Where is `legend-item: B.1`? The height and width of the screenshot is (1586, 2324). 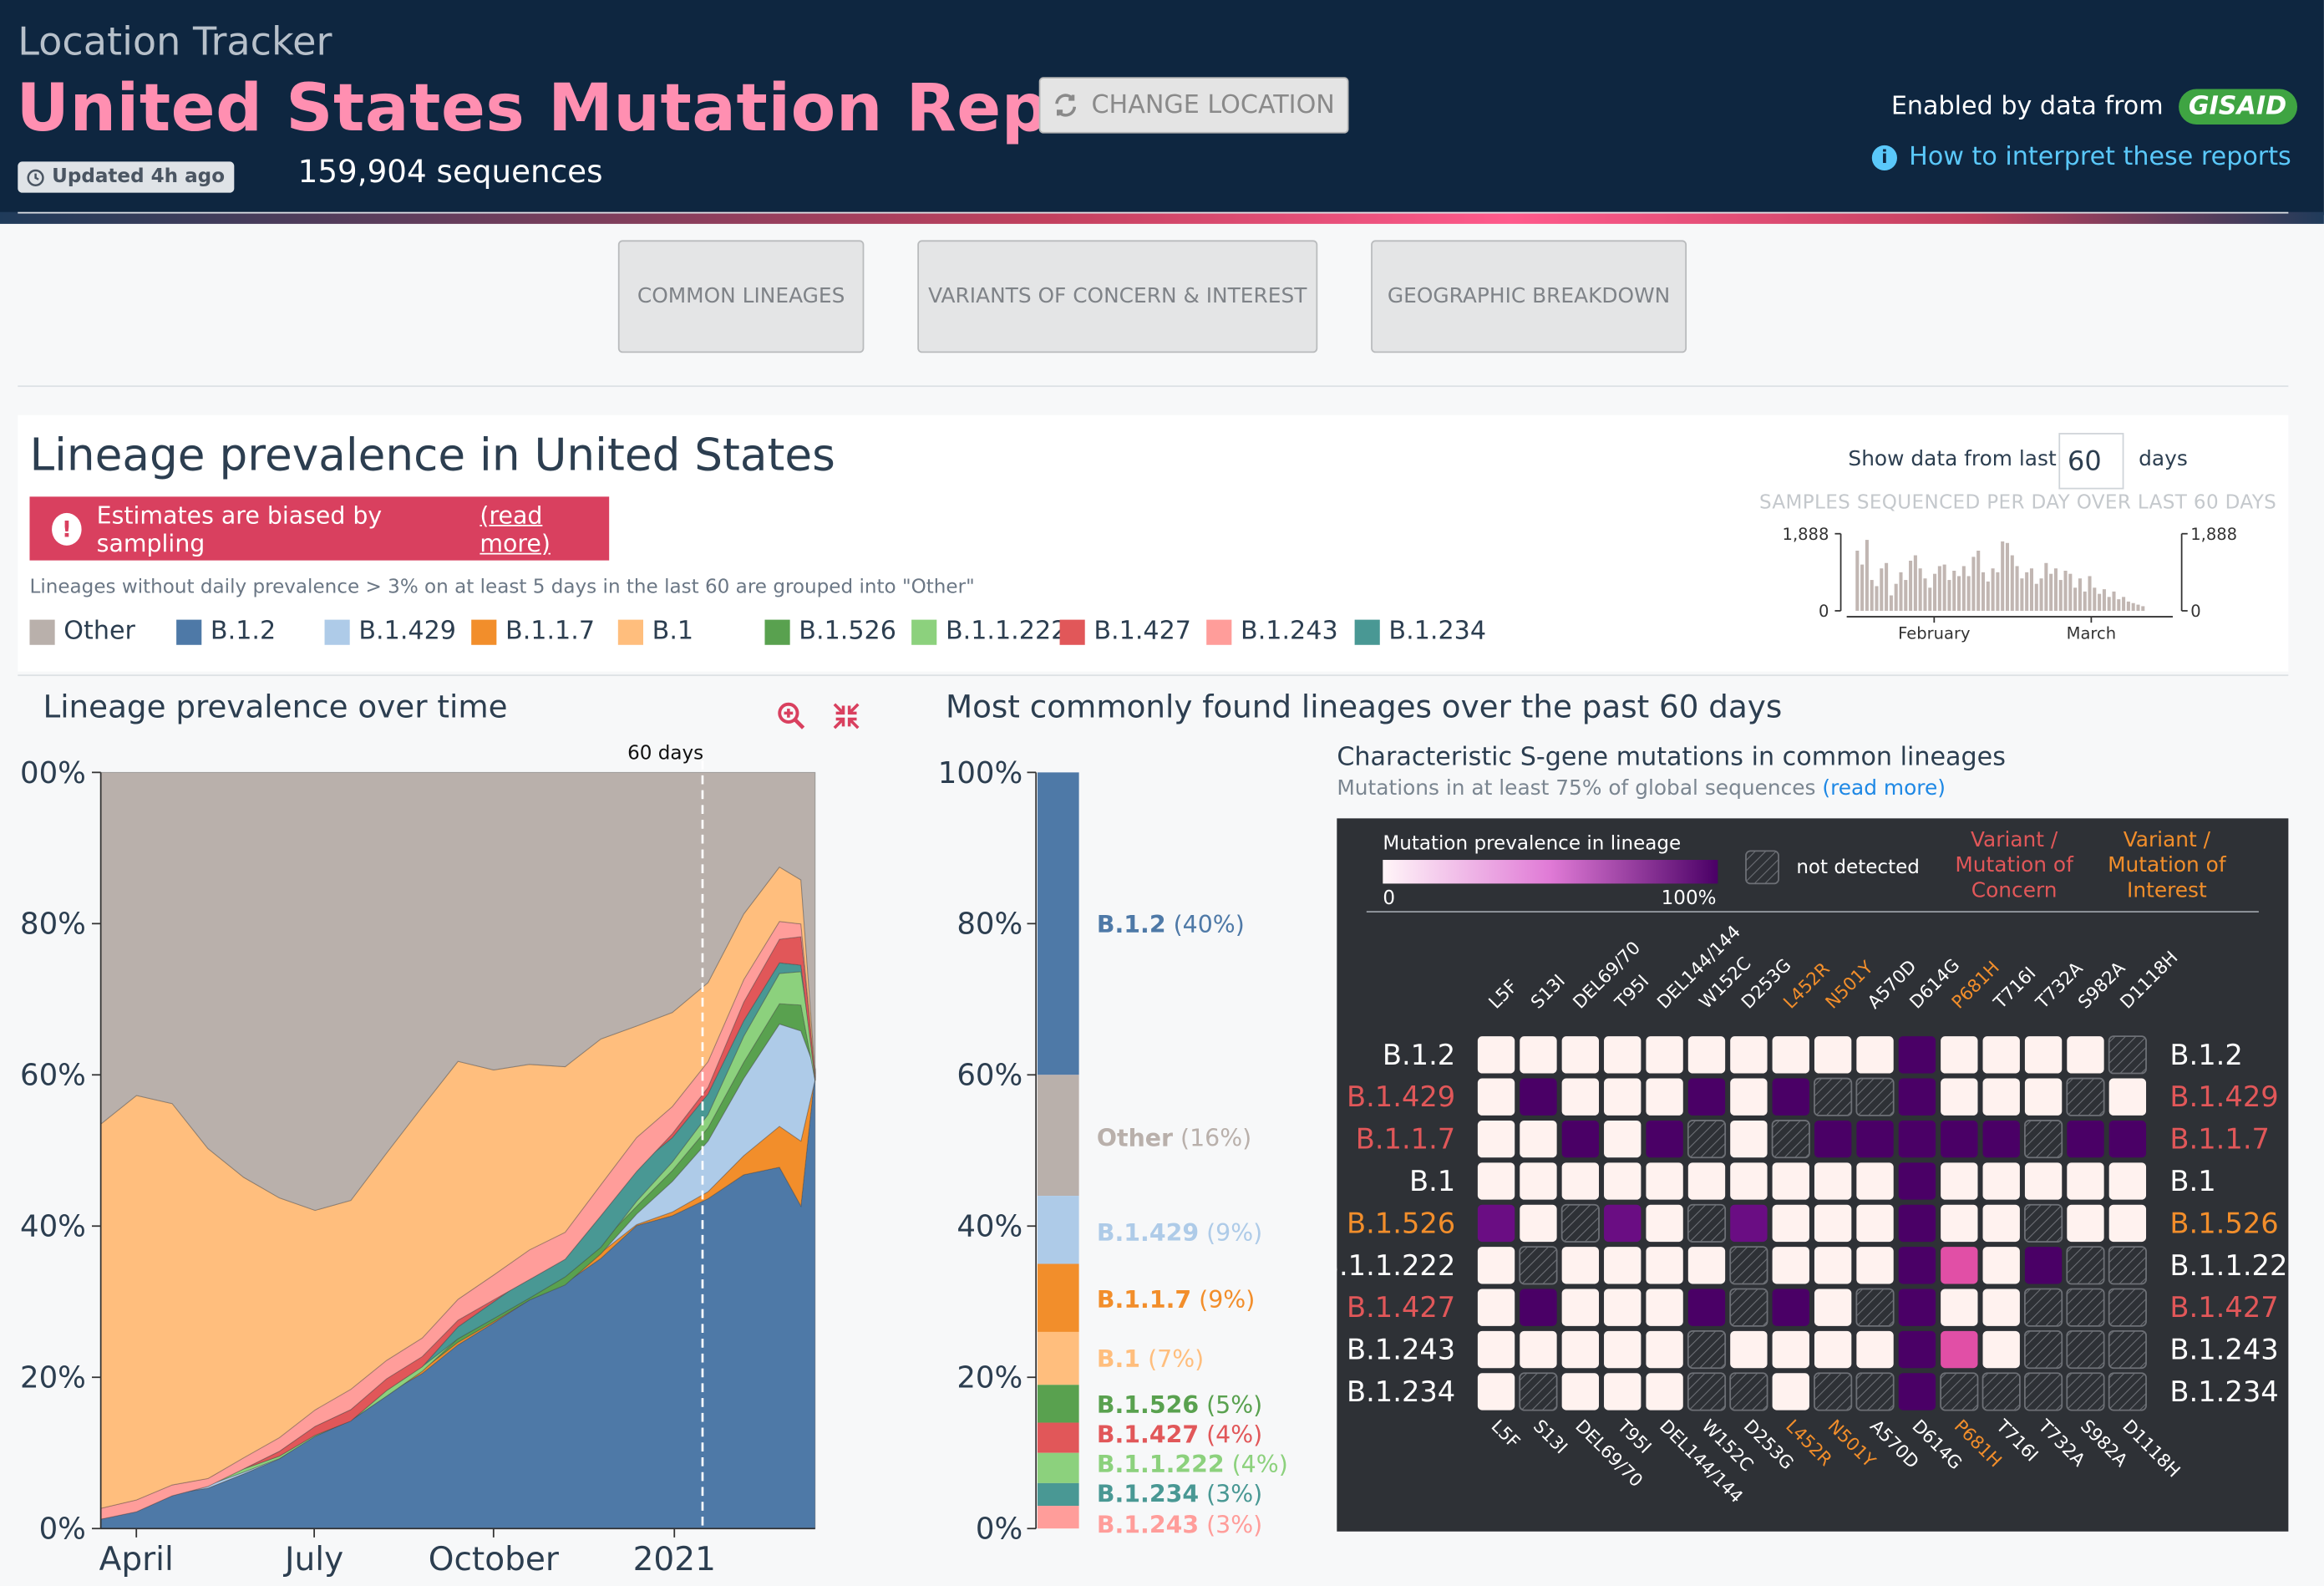
legend-item: B.1 is located at coordinates (655, 632).